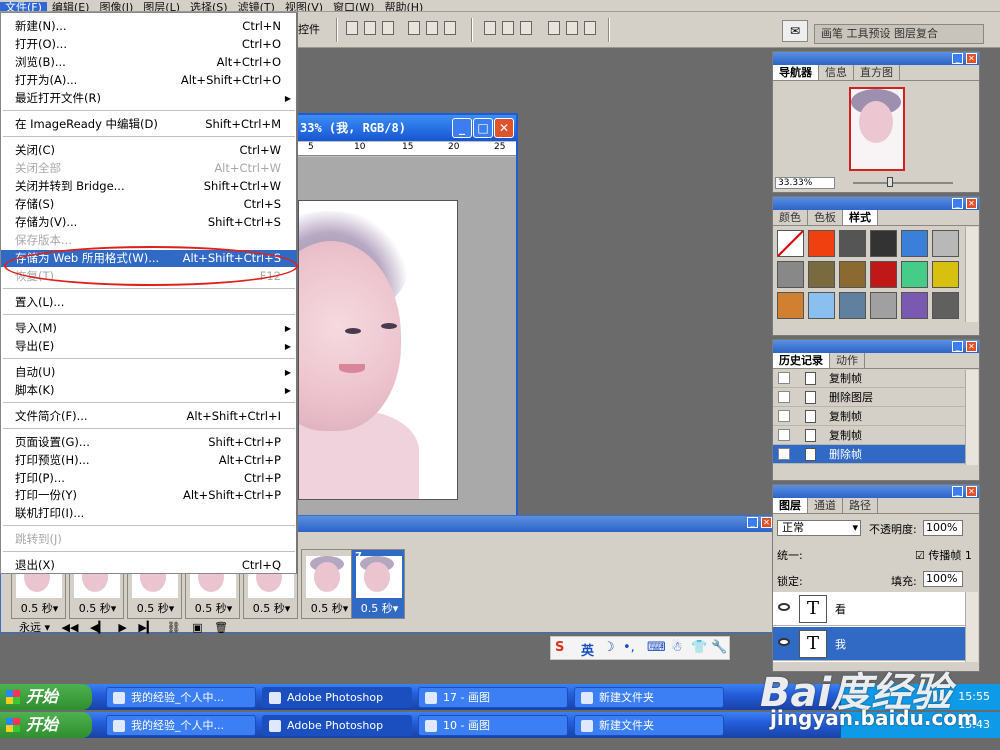 The width and height of the screenshot is (1000, 750). Describe the element at coordinates (149, 478) in the screenshot. I see `menu-item: 打印(P)... Ctrl+P` at that location.